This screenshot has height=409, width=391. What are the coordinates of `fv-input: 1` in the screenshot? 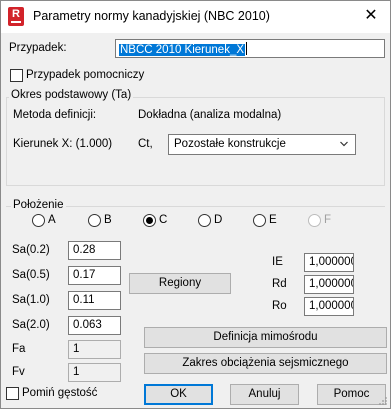 It's located at (94, 372).